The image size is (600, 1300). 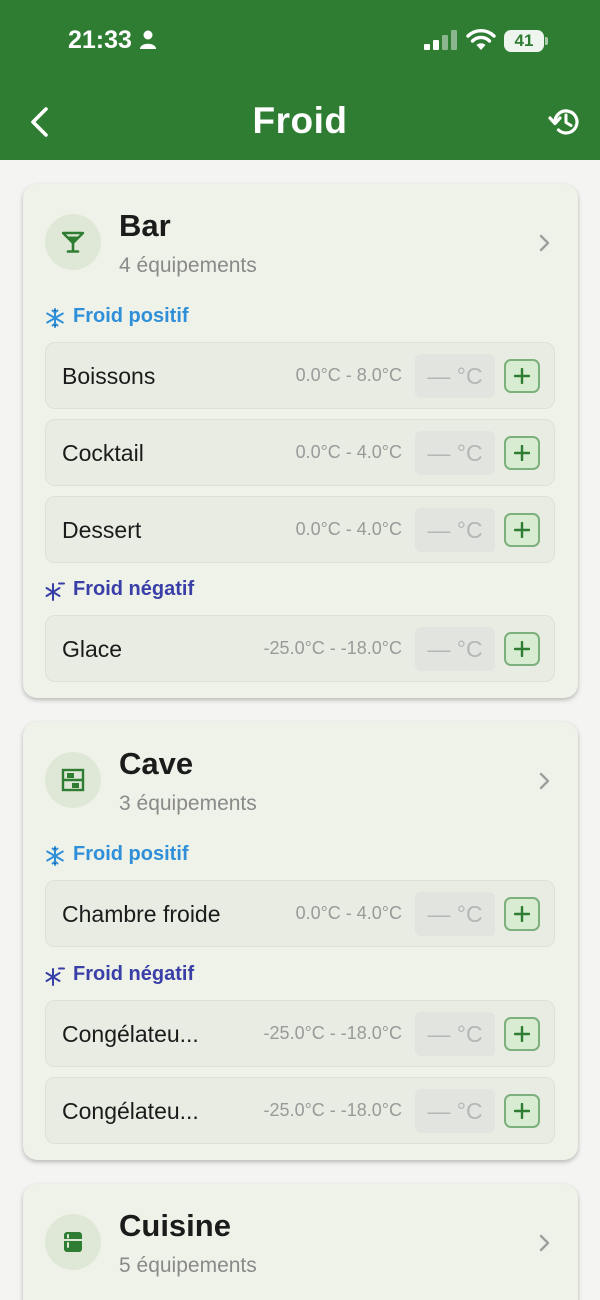 I want to click on shelving-icon, so click(x=73, y=780).